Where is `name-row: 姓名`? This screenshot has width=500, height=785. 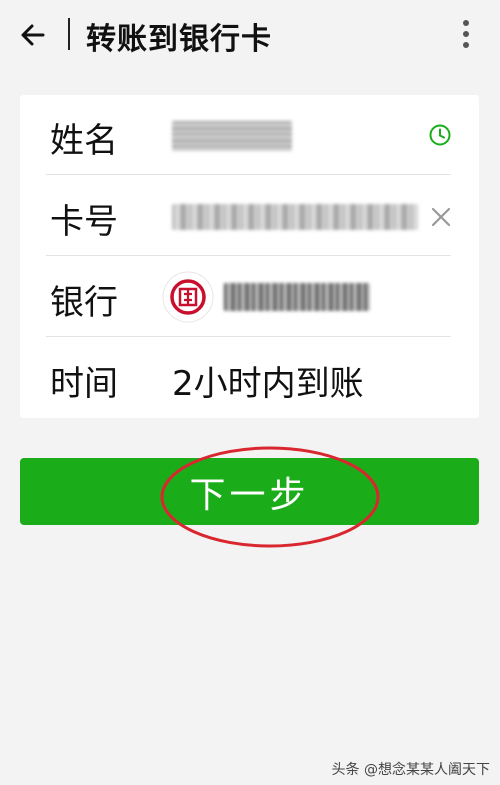 name-row: 姓名 is located at coordinates (249, 135).